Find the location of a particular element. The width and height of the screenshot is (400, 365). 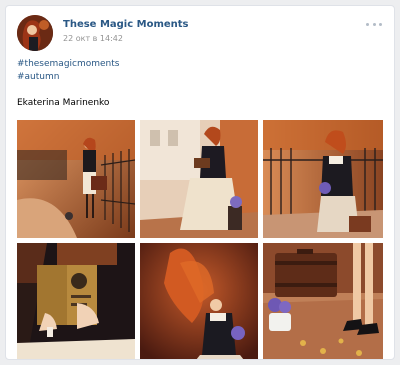

avatar is located at coordinates (35, 33).